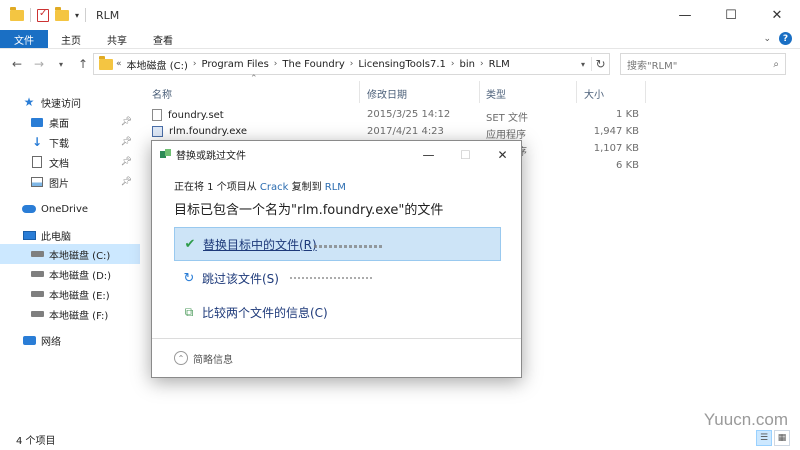  I want to click on sidebar-item-documents: 文档 📌︎, so click(85, 162).